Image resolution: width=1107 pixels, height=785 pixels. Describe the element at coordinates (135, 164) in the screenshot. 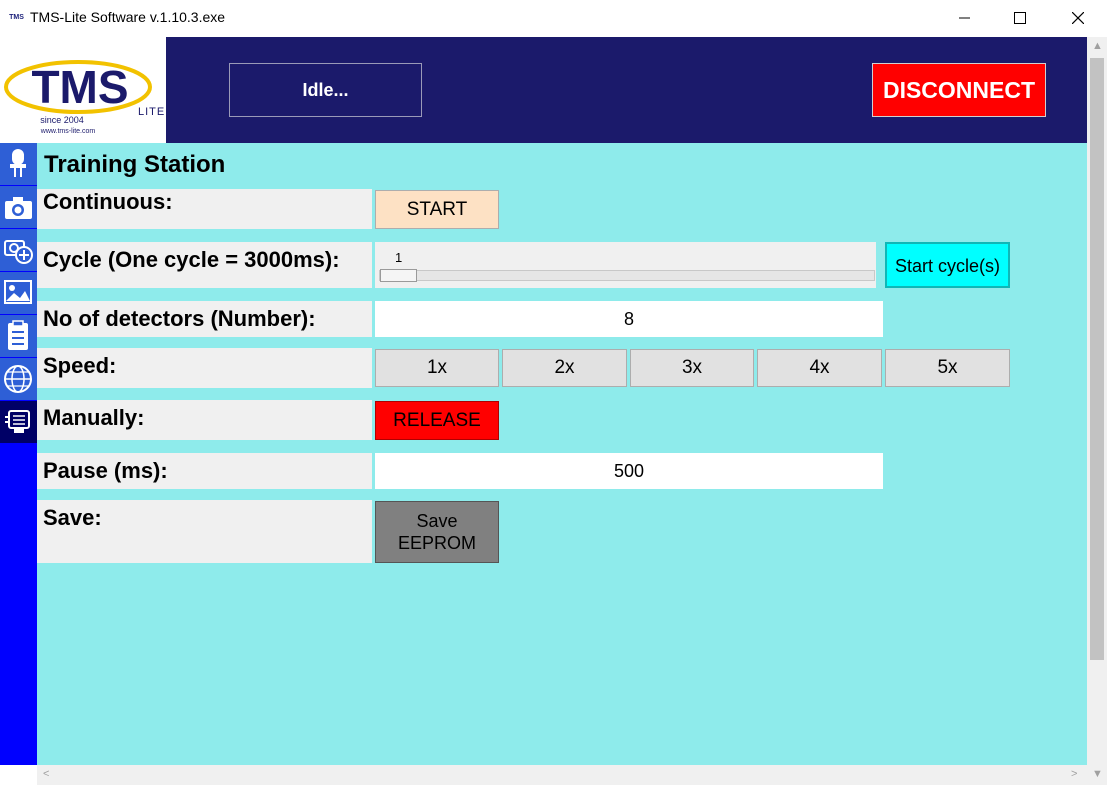

I see `page-title: Training Station` at that location.